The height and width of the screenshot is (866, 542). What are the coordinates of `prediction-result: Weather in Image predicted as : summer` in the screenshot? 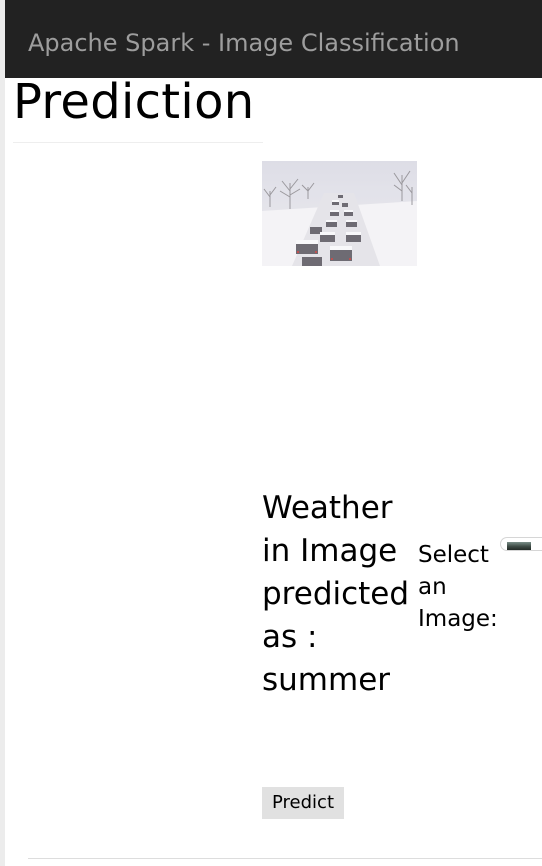 It's located at (336, 594).